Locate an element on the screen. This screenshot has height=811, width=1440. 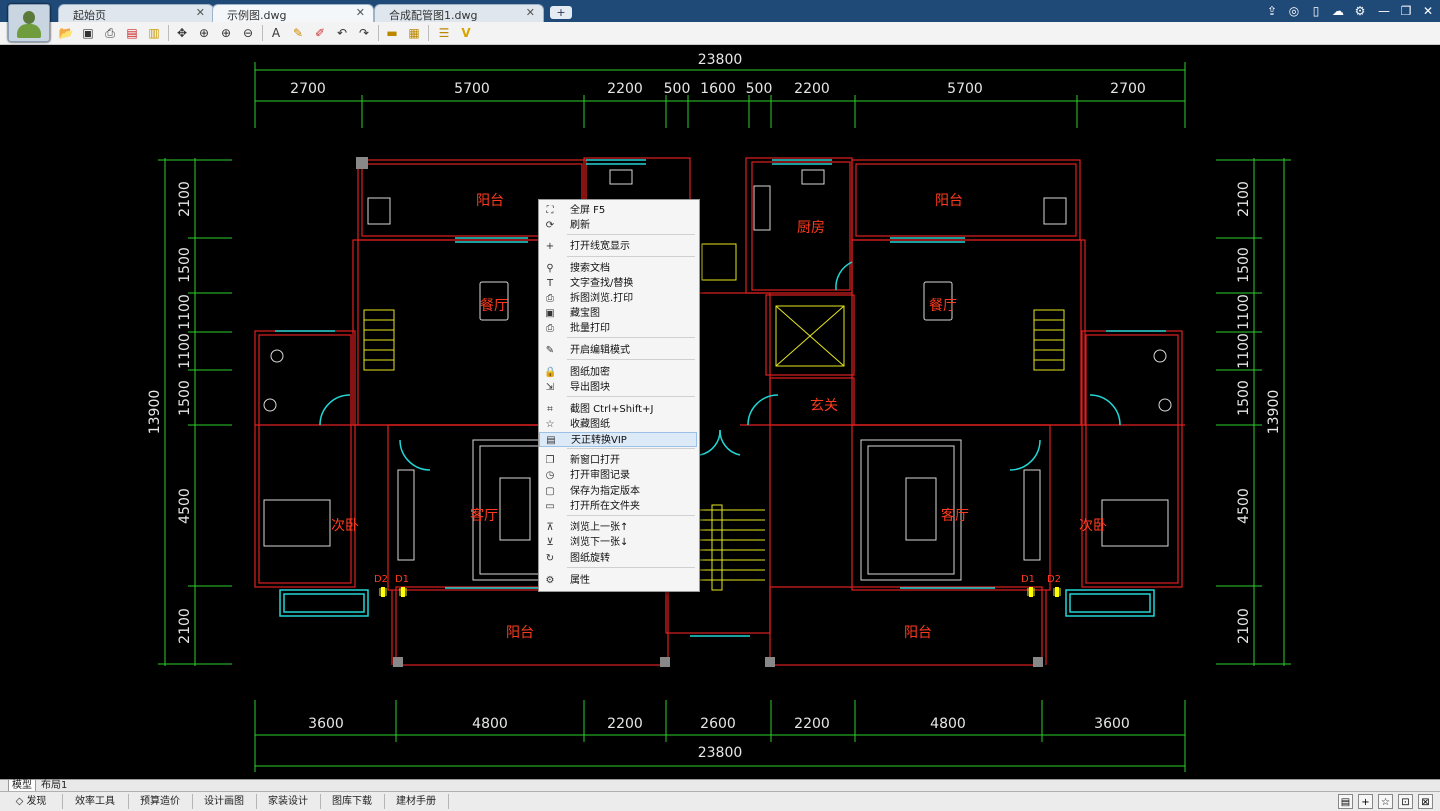
pencil-icon: ✎ is located at coordinates (298, 33).